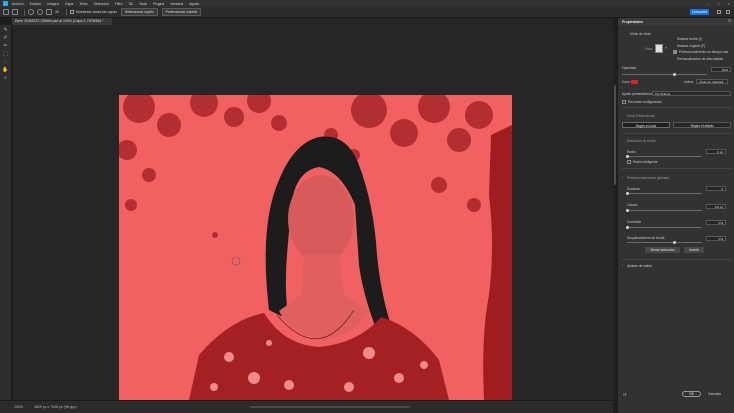 The width and height of the screenshot is (734, 413). Describe the element at coordinates (728, 12) in the screenshot. I see `workspace-icon` at that location.